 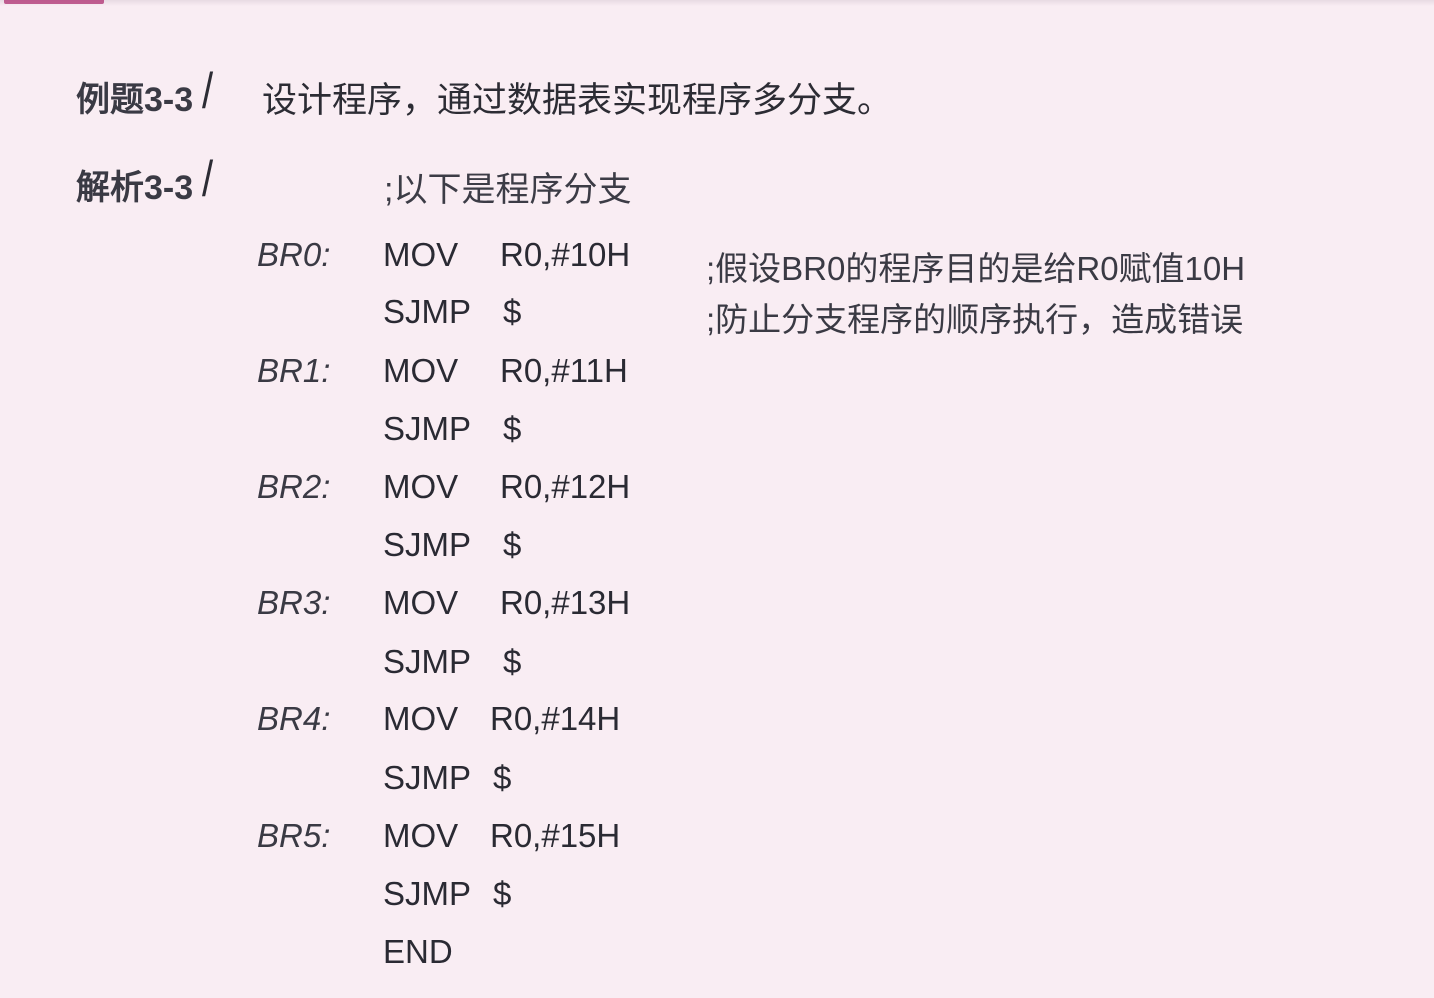 What do you see at coordinates (294, 835) in the screenshot?
I see `code-label: BR5:` at bounding box center [294, 835].